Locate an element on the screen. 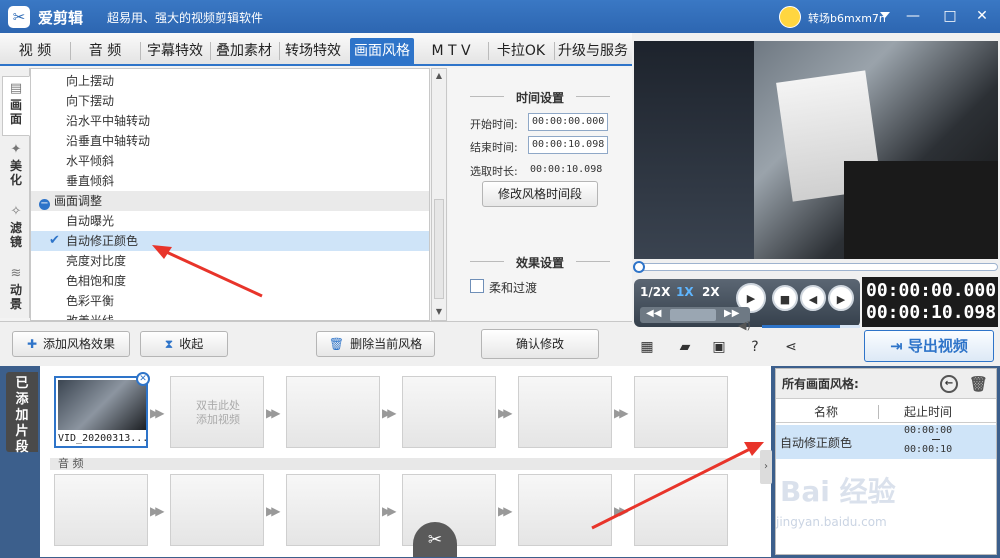  tab-video: 视 频 is located at coordinates (35, 51).